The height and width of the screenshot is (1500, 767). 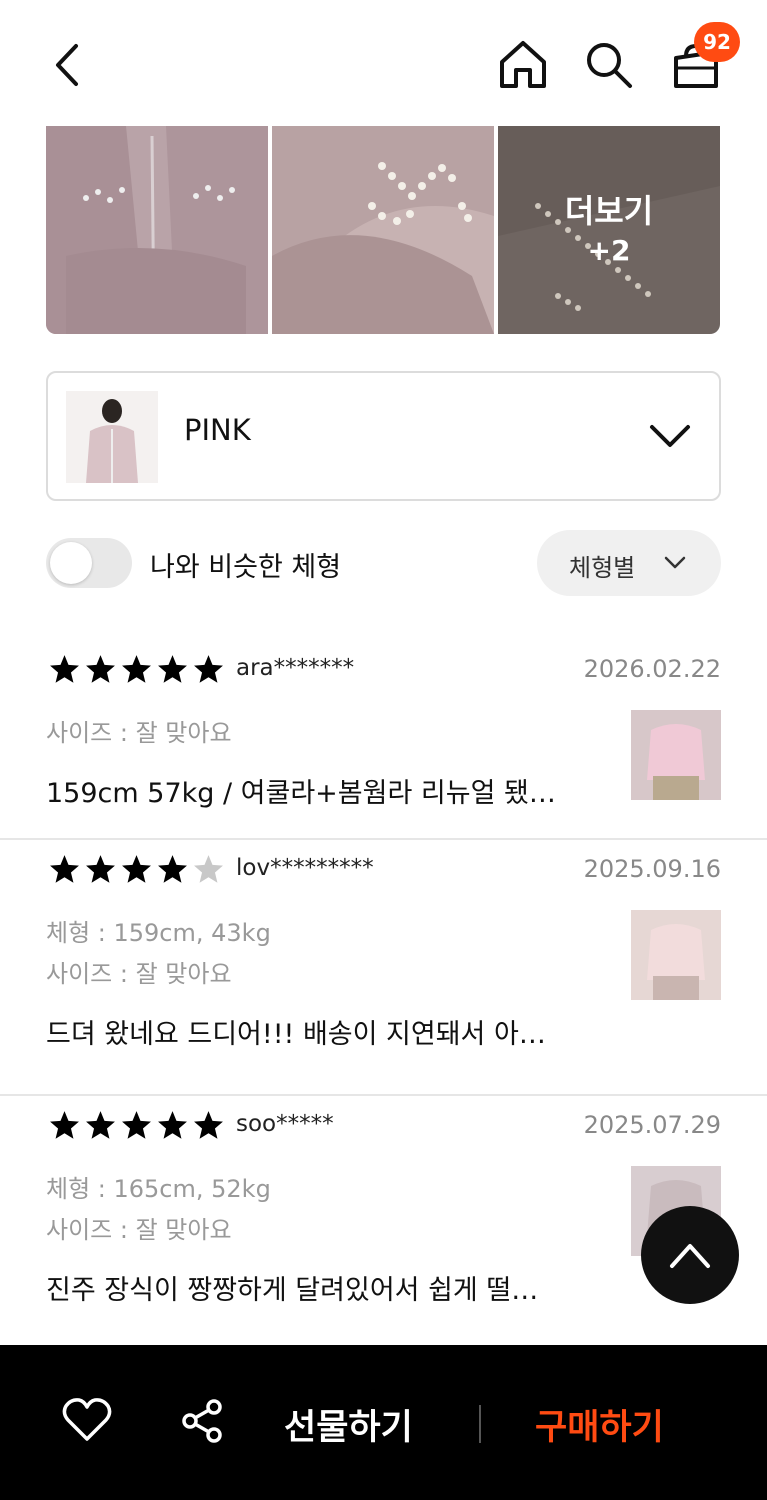 I want to click on wishlist-button, so click(x=87, y=1420).